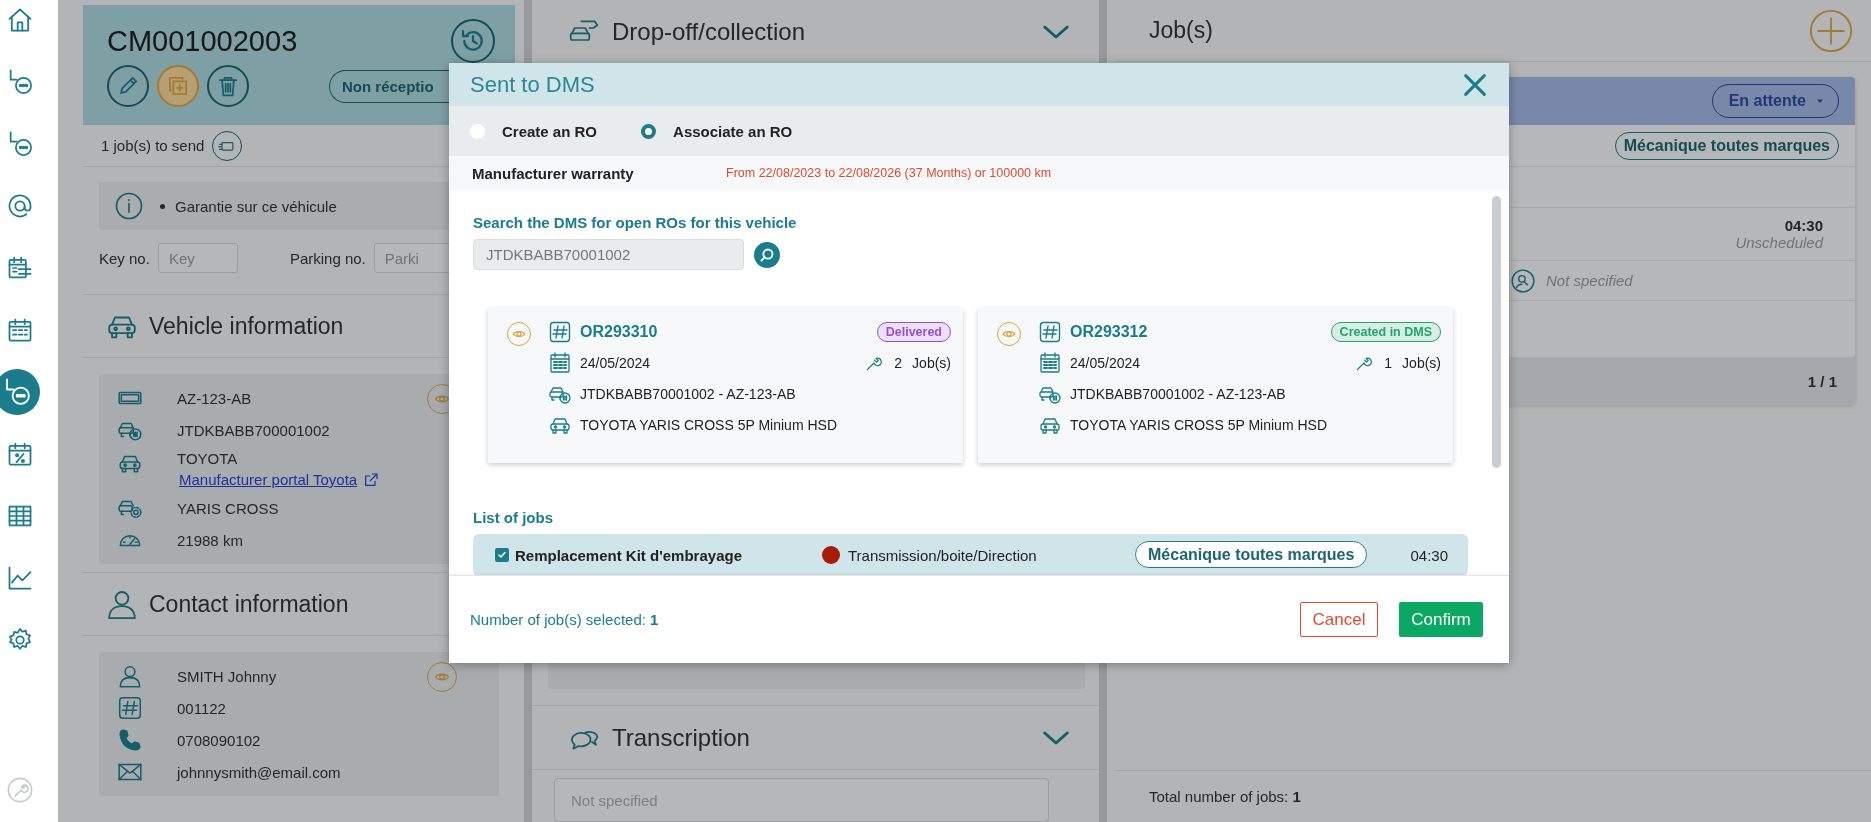  I want to click on warranty-period: From 22/08/2023 to 22/08/2026 (37 Months) or 100000 km, so click(889, 173).